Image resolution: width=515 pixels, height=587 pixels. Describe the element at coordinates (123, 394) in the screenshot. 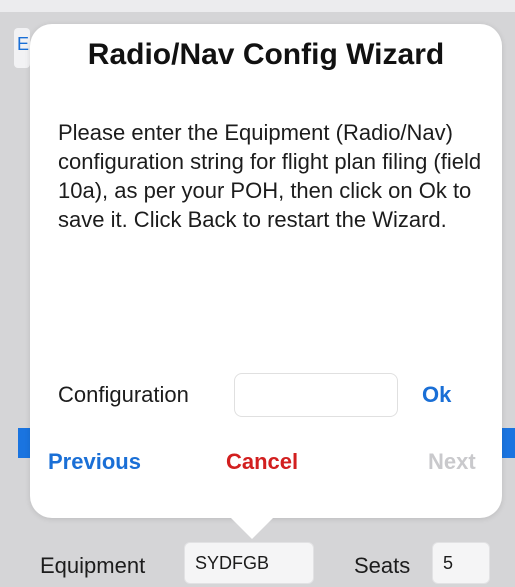

I see `configuration-label: Configuration` at that location.